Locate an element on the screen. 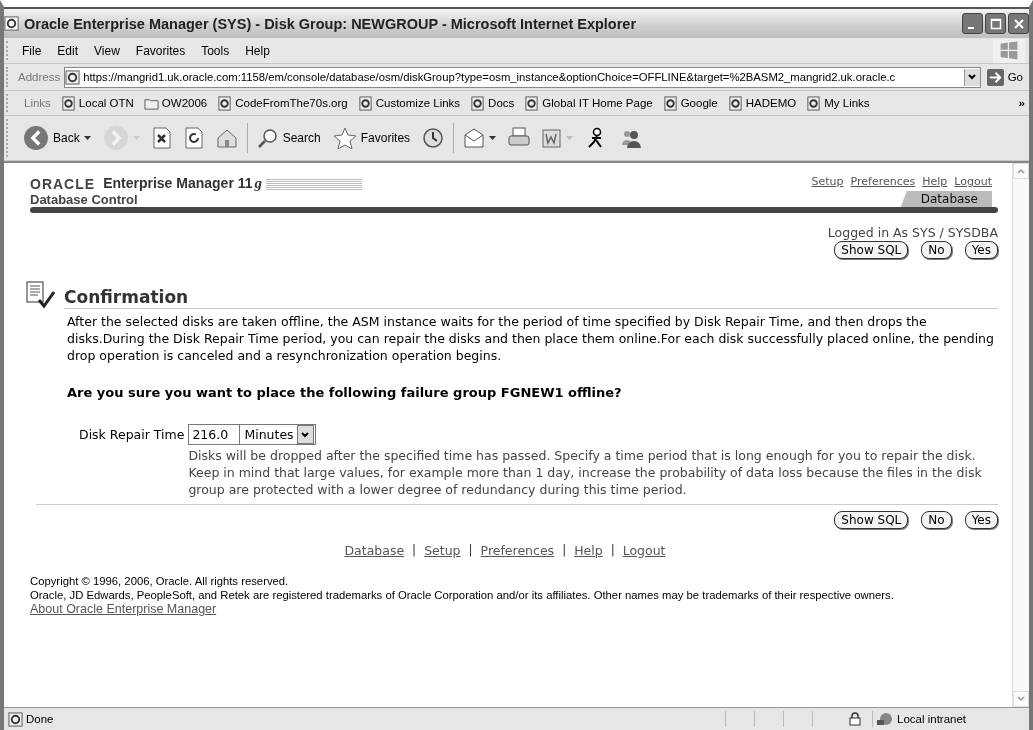  minimize-button is located at coordinates (972, 23).